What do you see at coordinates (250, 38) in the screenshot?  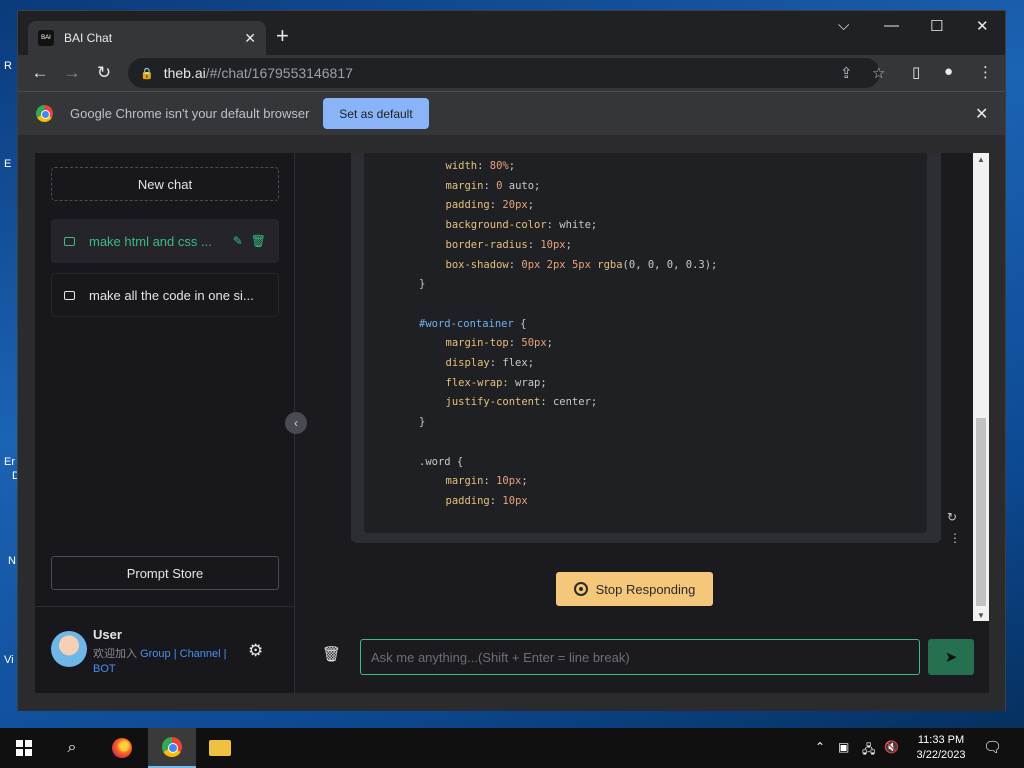 I see `close-tab-icon: ✕` at bounding box center [250, 38].